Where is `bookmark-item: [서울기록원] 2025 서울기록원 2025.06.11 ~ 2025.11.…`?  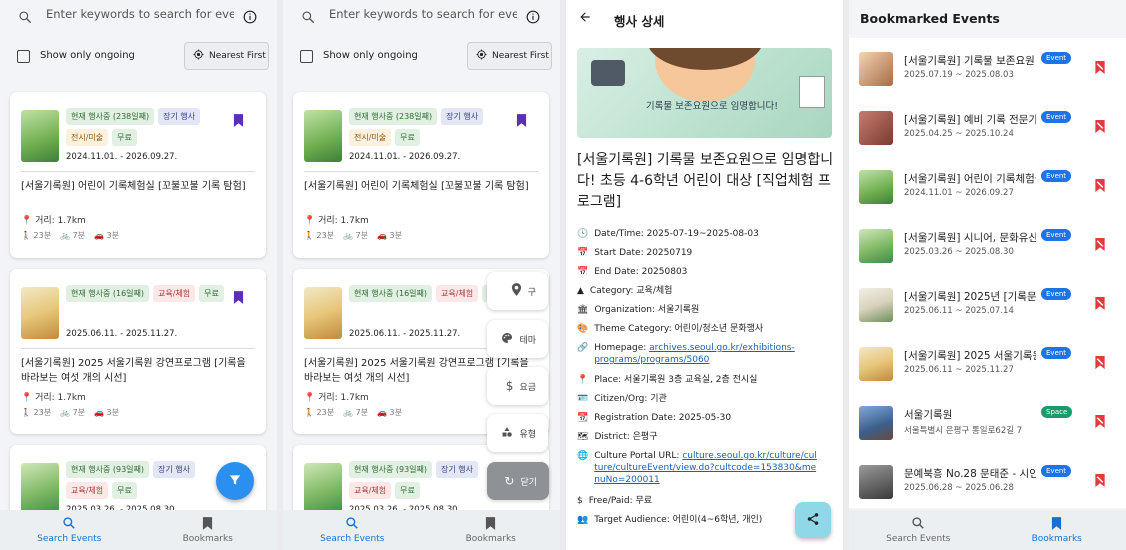 bookmark-item: [서울기록원] 2025 서울기록원 2025.06.11 ~ 2025.11.… is located at coordinates (987, 370).